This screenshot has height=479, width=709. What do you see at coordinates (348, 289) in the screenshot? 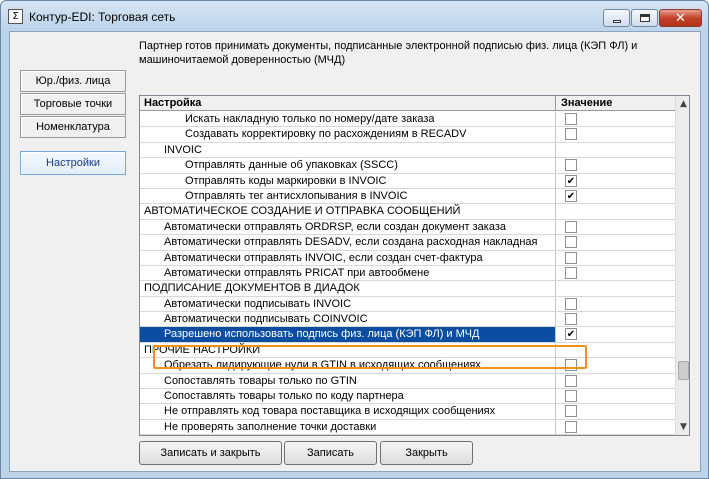
I see `setting-name-cell: ПОДПИСАНИЕ ДОКУМЕНТОВ В ДИАДОК` at bounding box center [348, 289].